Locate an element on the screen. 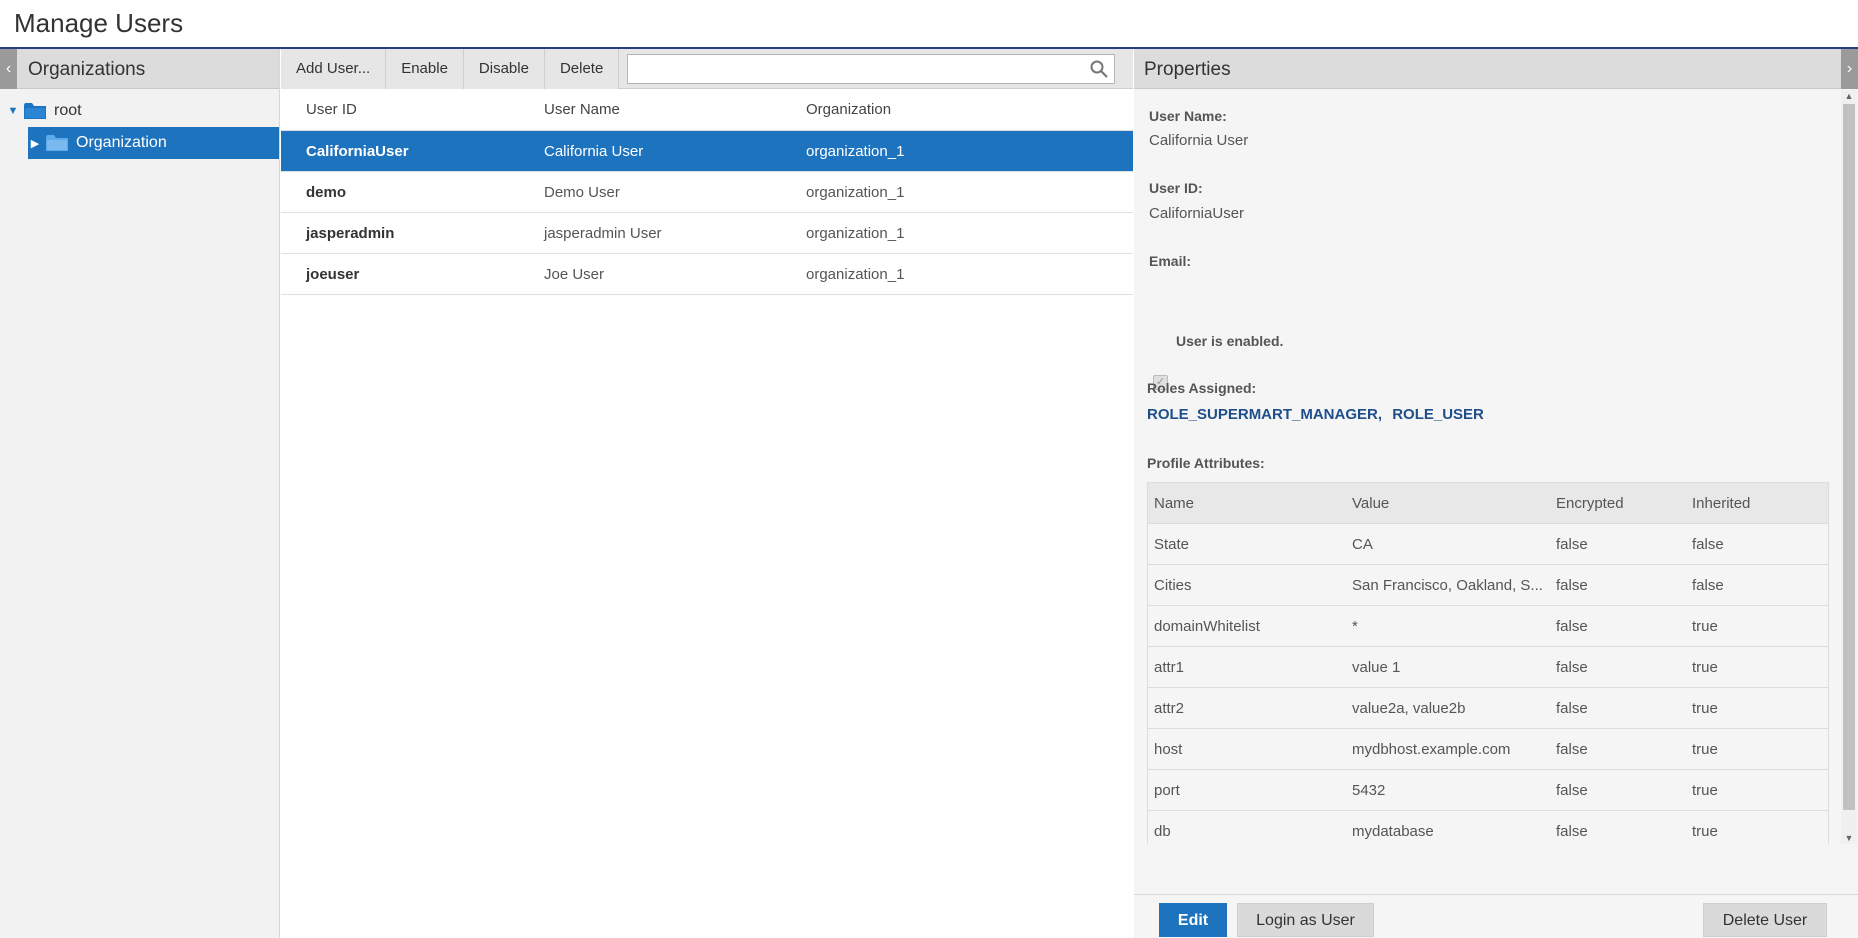 The width and height of the screenshot is (1858, 938). user-id-cell: CaliforniaUser is located at coordinates (357, 151).